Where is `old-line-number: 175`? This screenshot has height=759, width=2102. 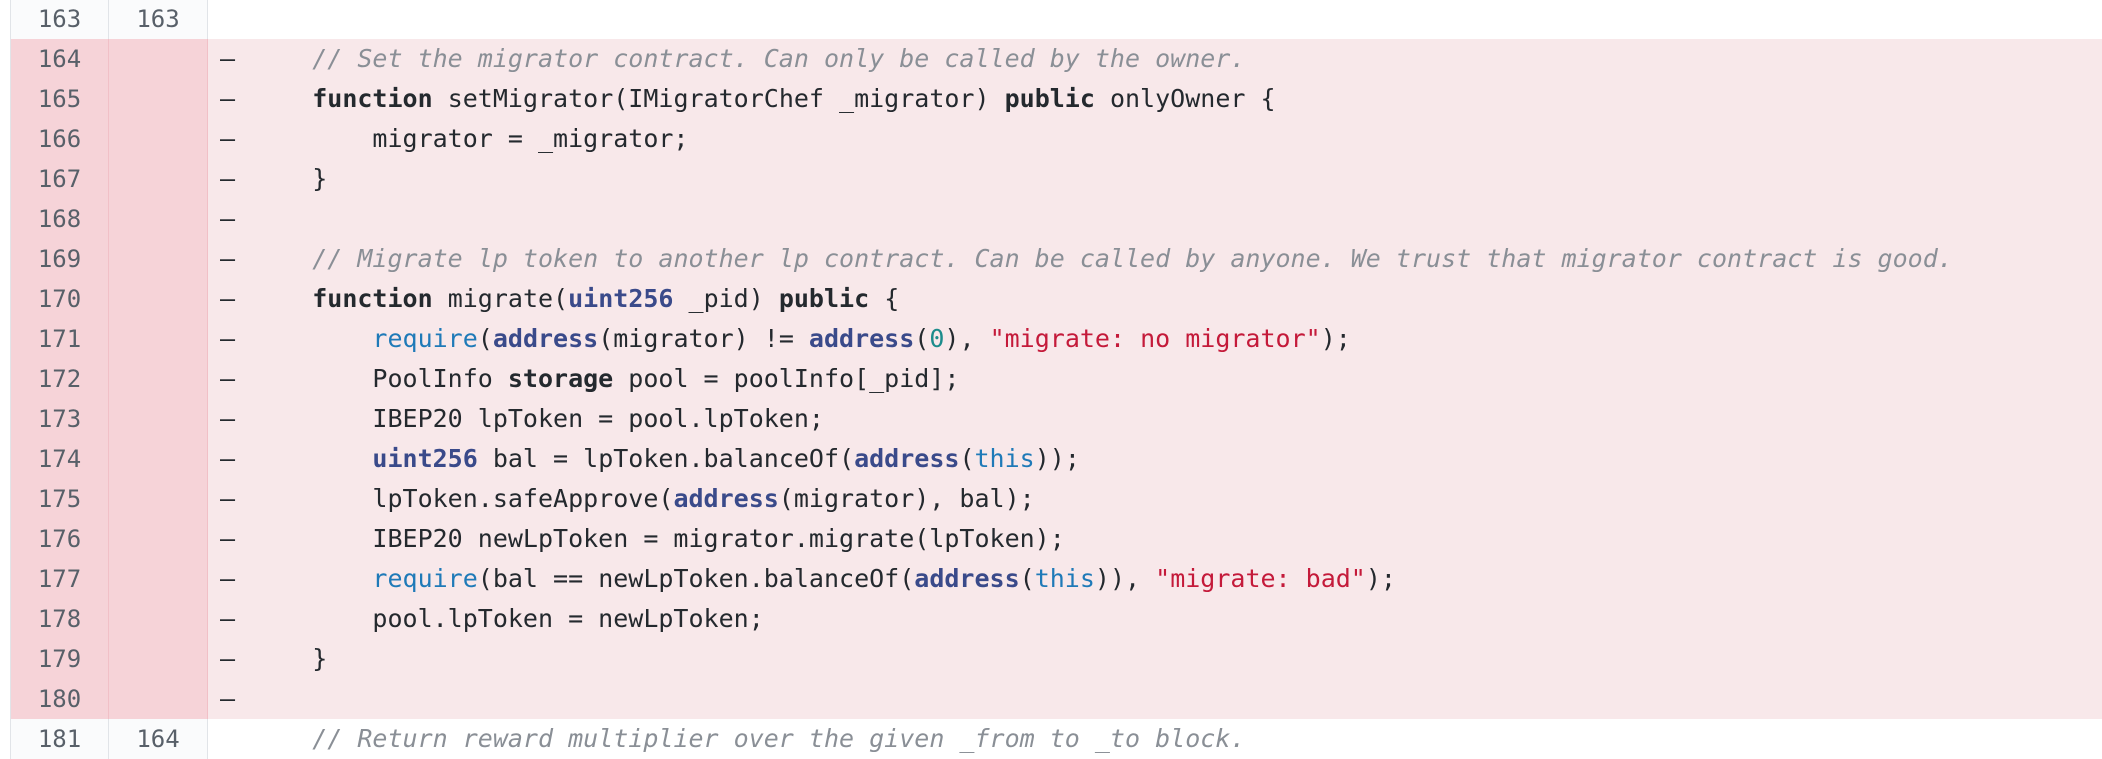
old-line-number: 175 is located at coordinates (60, 499).